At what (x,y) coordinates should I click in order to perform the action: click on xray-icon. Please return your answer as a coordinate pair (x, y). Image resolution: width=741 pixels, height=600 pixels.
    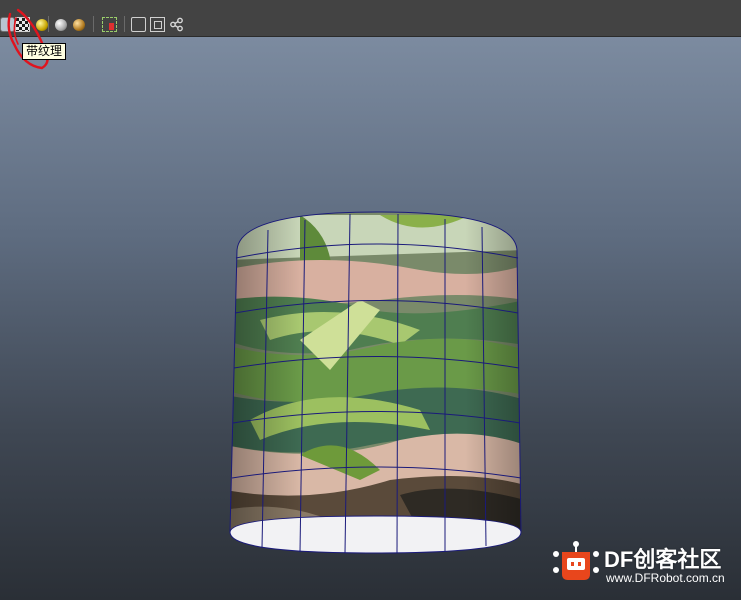
    Looking at the image, I should click on (157, 24).